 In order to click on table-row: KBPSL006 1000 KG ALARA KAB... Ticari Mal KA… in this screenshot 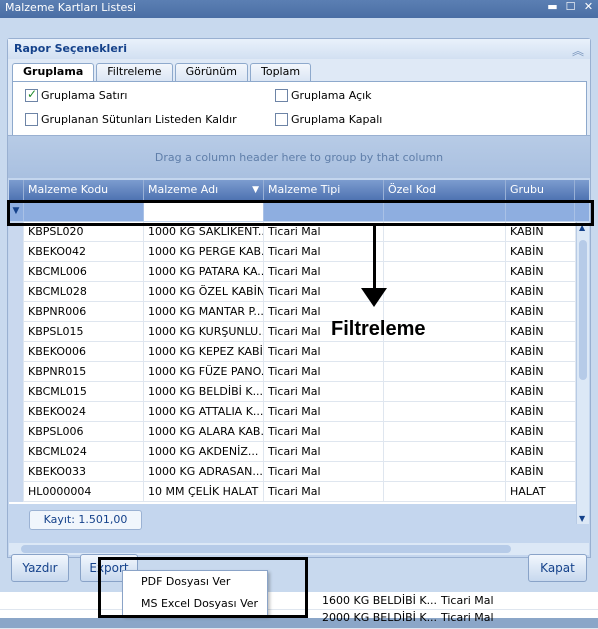, I will do `click(292, 432)`.